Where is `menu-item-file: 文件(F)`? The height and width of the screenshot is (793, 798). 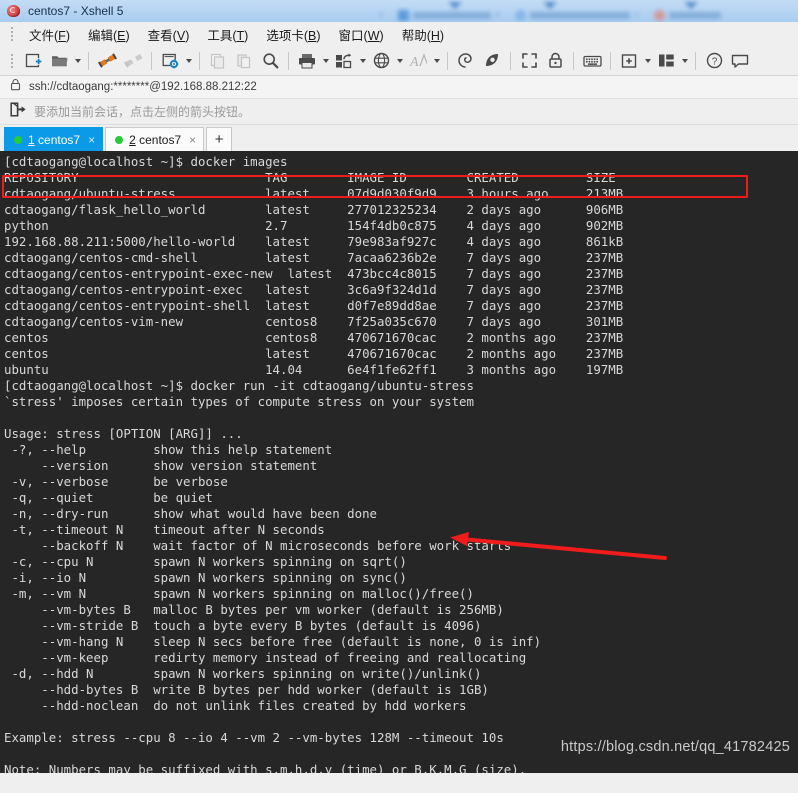 menu-item-file: 文件(F) is located at coordinates (49, 34).